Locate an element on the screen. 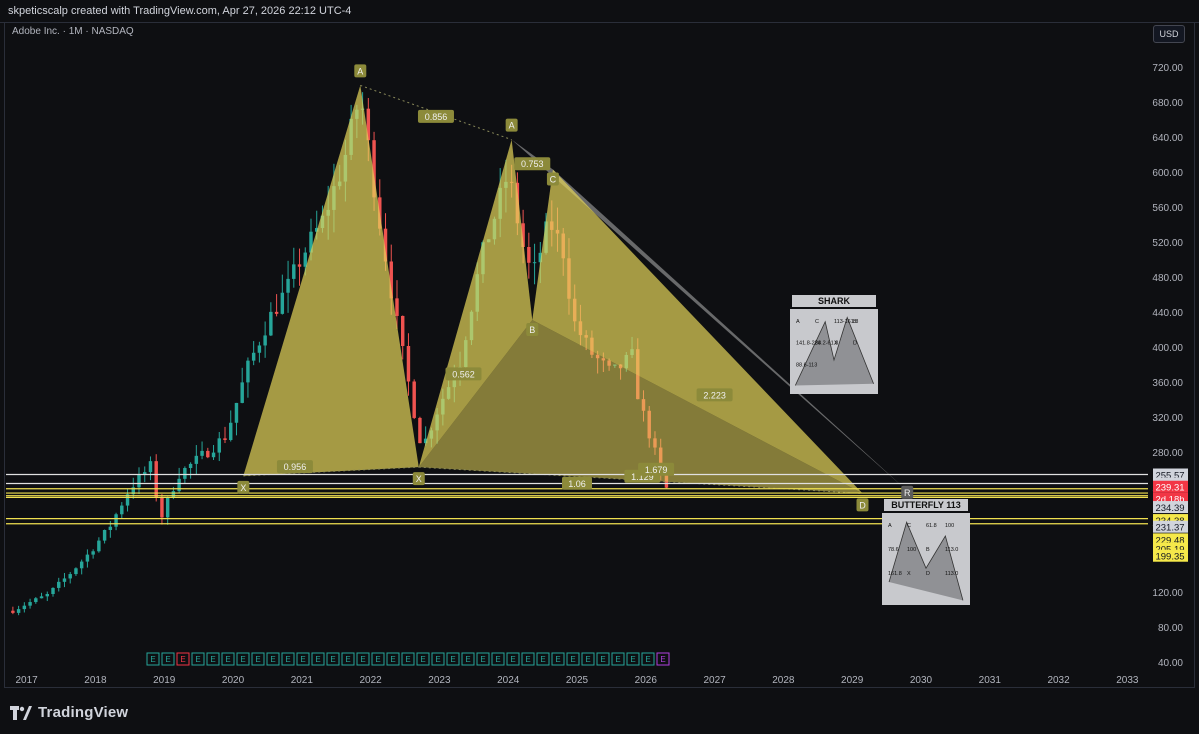  tradingview-logo: TradingView is located at coordinates (69, 712).